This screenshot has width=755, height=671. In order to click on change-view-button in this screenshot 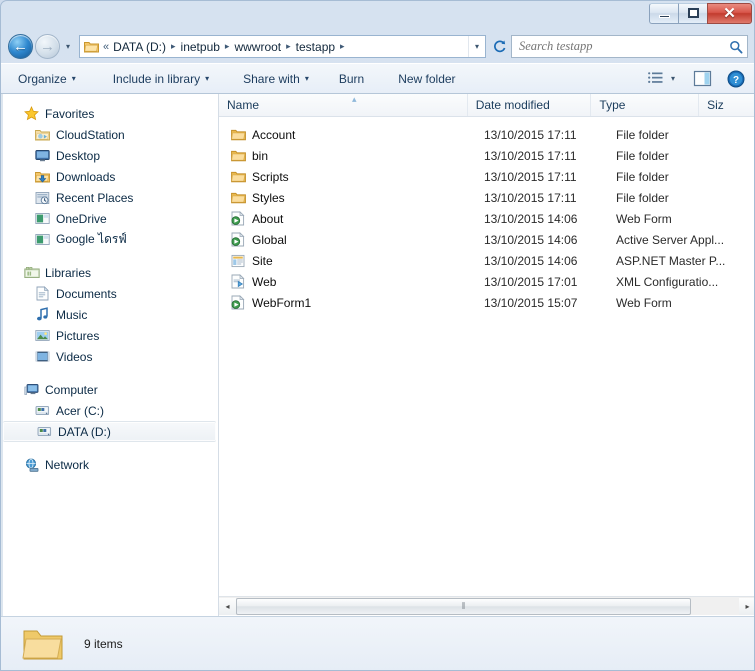, I will do `click(655, 79)`.